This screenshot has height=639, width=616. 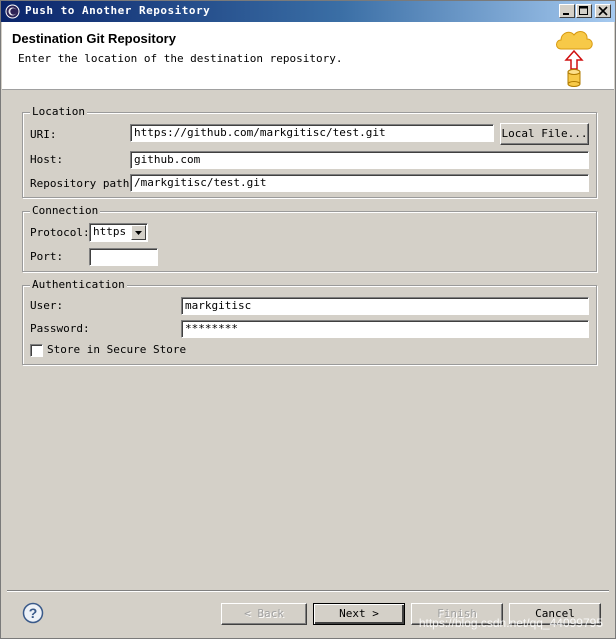 What do you see at coordinates (58, 111) in the screenshot?
I see `location-legend: Location` at bounding box center [58, 111].